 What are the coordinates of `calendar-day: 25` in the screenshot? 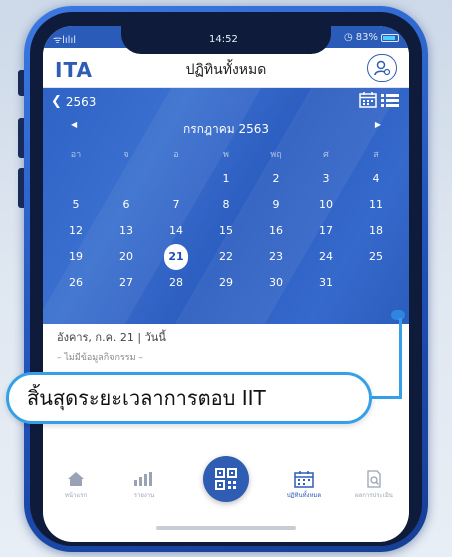 It's located at (376, 257).